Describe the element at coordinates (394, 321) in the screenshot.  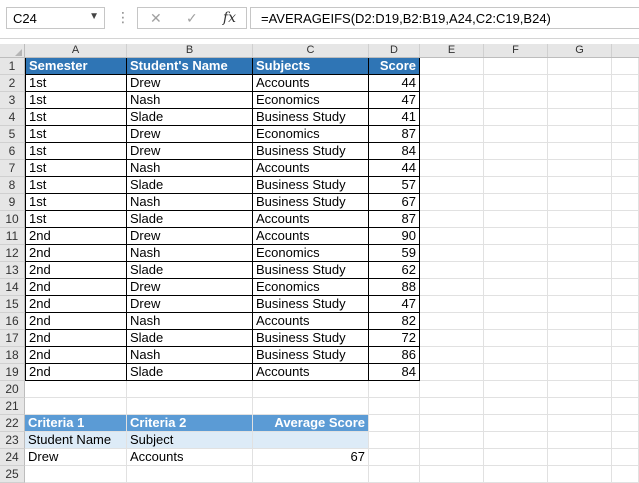
I see `cell: 82` at that location.